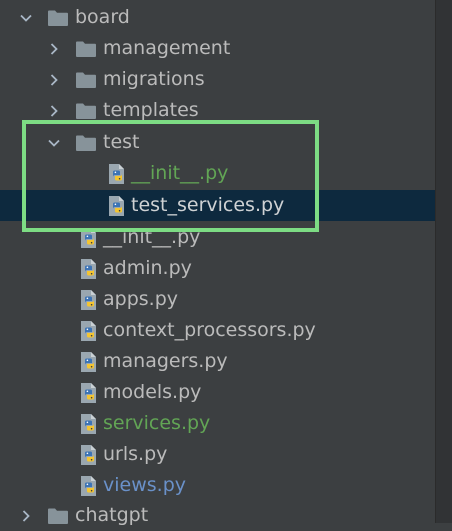  What do you see at coordinates (147, 268) in the screenshot?
I see `tree-node-label: admin.py` at bounding box center [147, 268].